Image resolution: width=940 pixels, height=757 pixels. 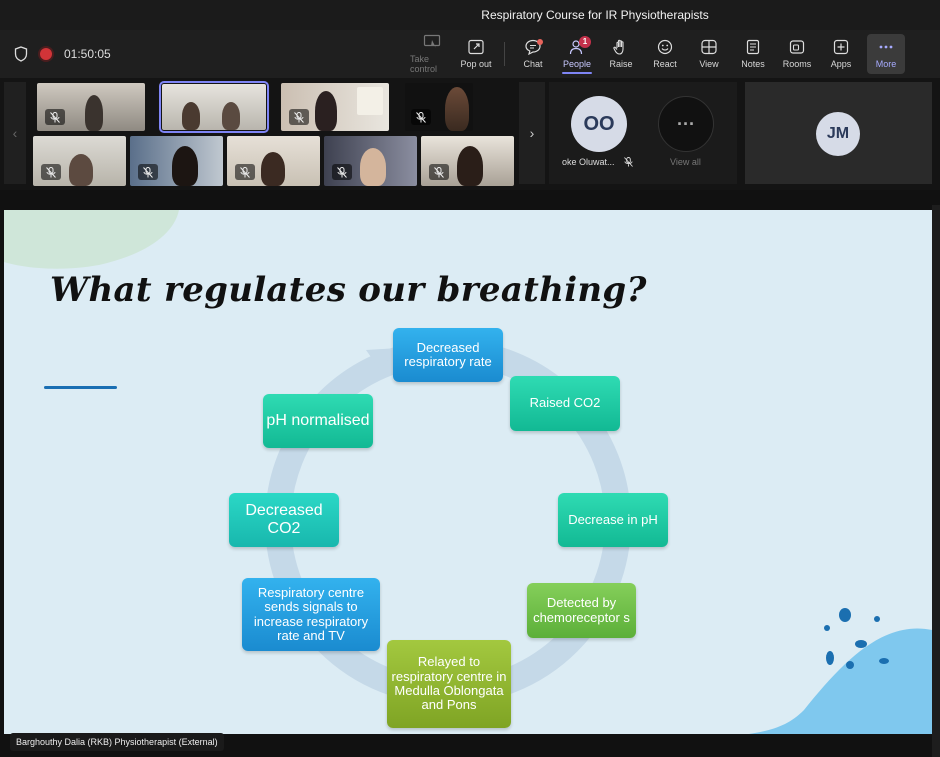 What do you see at coordinates (886, 64) in the screenshot?
I see `more-label: More` at bounding box center [886, 64].